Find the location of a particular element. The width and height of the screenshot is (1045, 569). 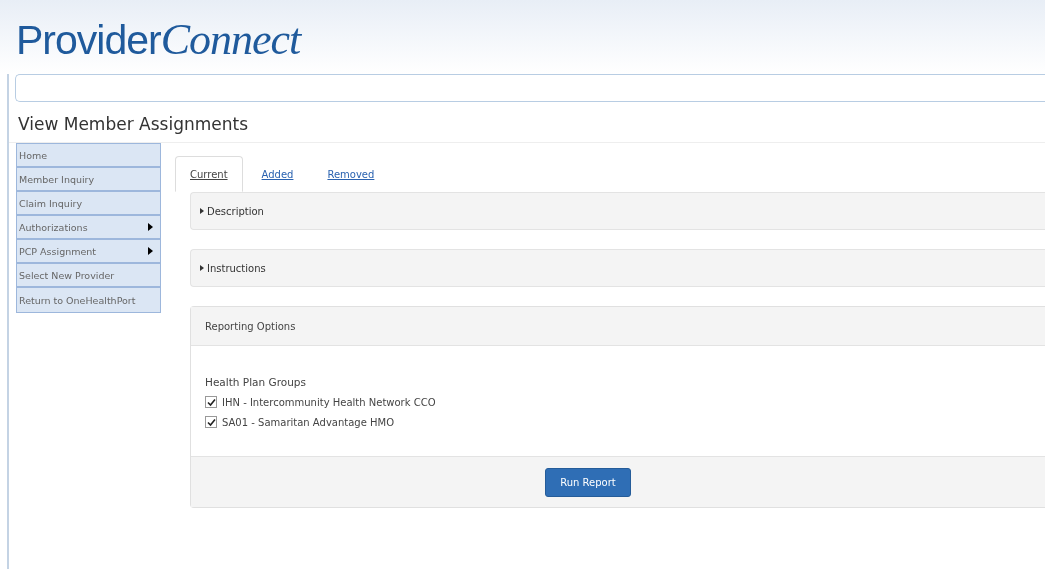

sidebar-item: Home is located at coordinates (88, 156).